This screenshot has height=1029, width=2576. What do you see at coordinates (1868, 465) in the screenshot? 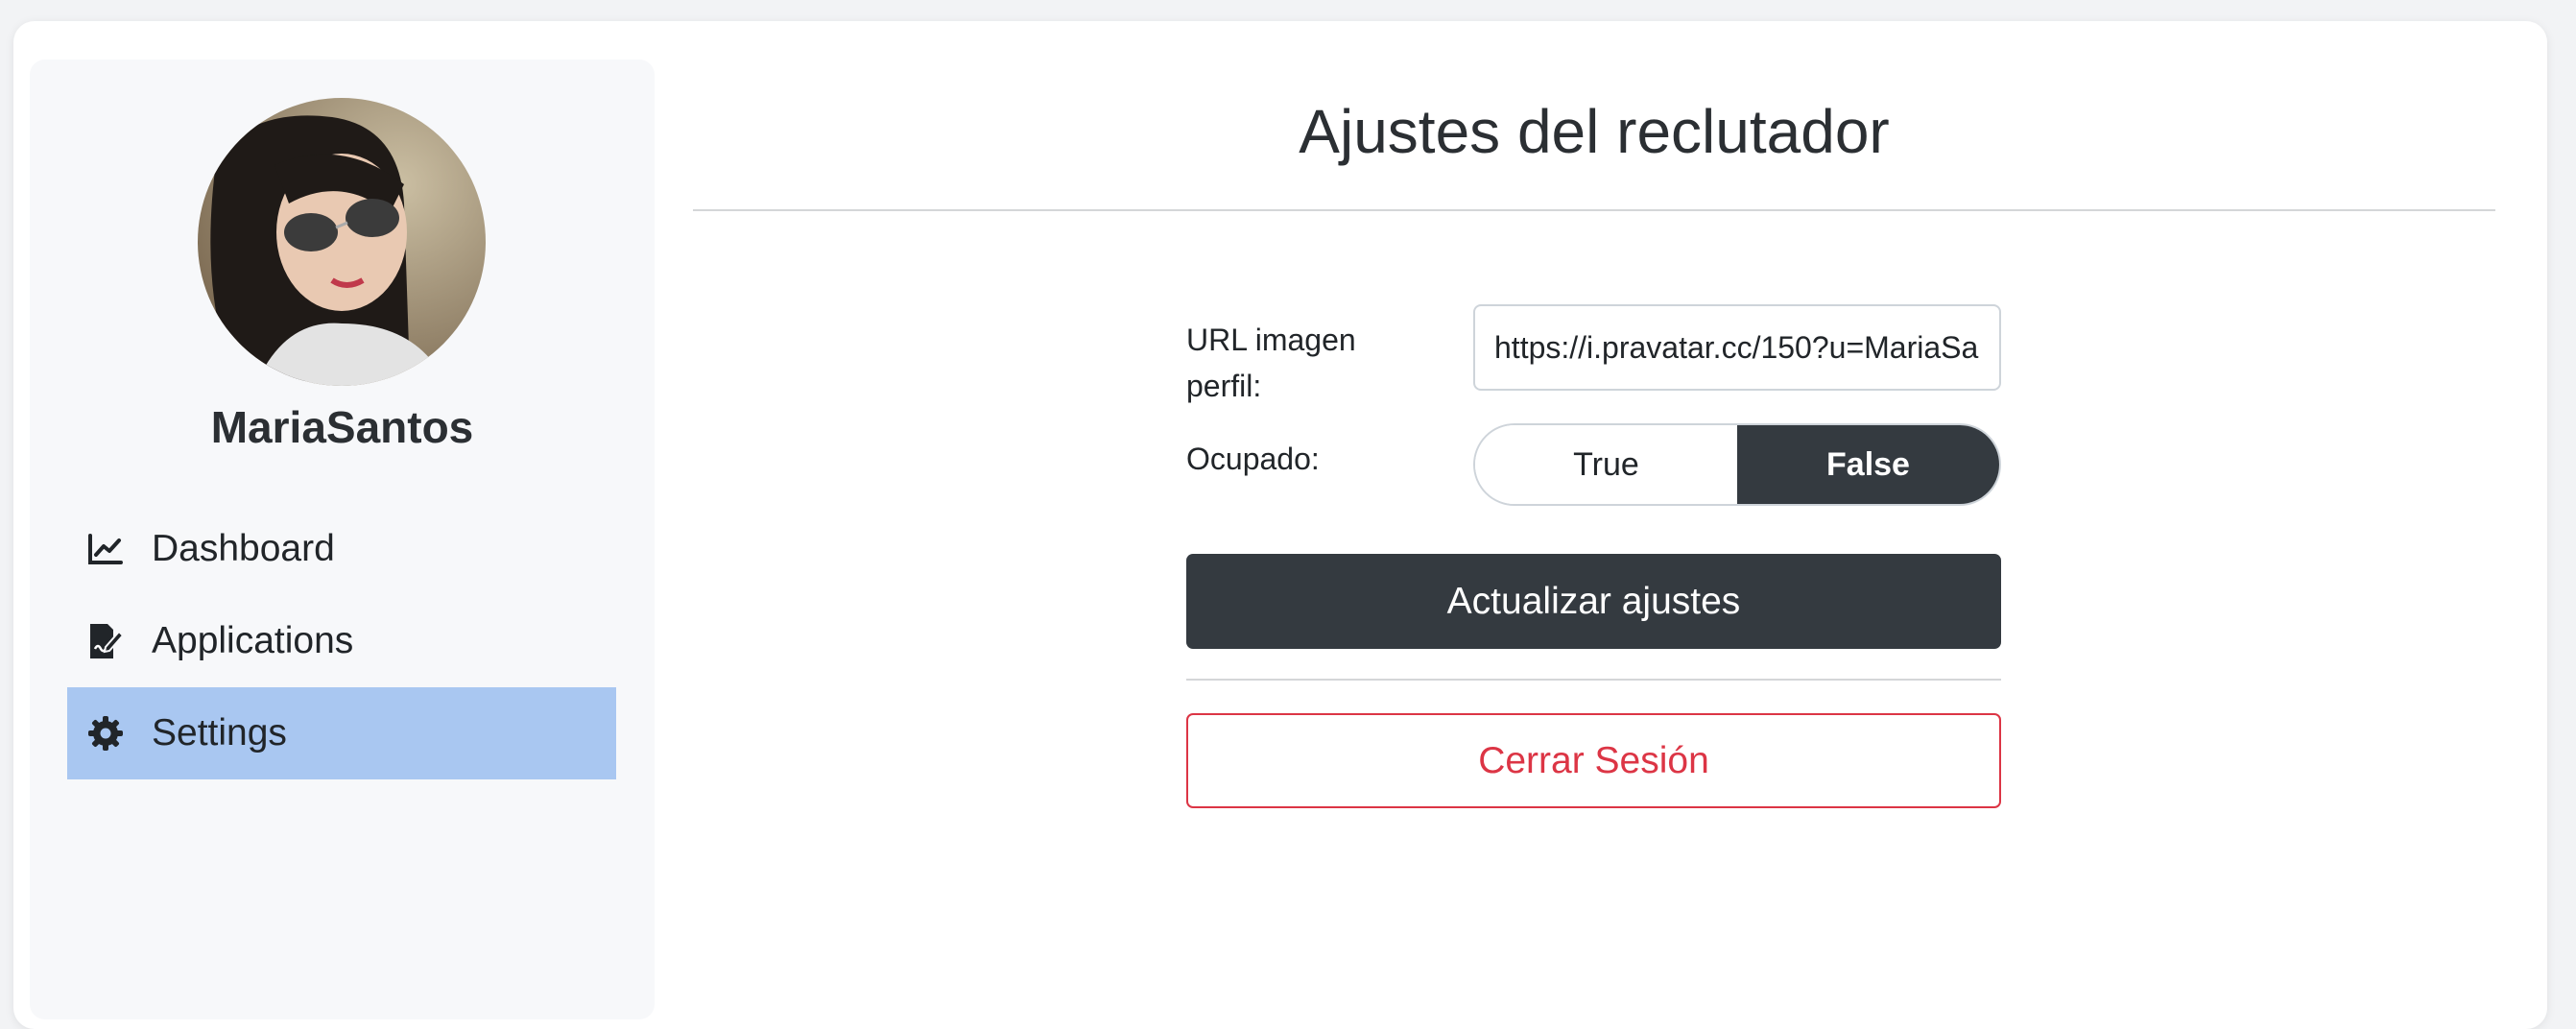
I see `toggle-false-option: False` at bounding box center [1868, 465].